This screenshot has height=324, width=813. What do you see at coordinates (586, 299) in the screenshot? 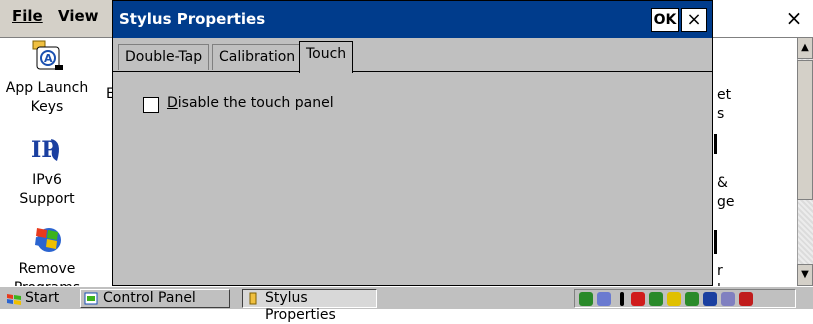
I see `network-icon` at bounding box center [586, 299].